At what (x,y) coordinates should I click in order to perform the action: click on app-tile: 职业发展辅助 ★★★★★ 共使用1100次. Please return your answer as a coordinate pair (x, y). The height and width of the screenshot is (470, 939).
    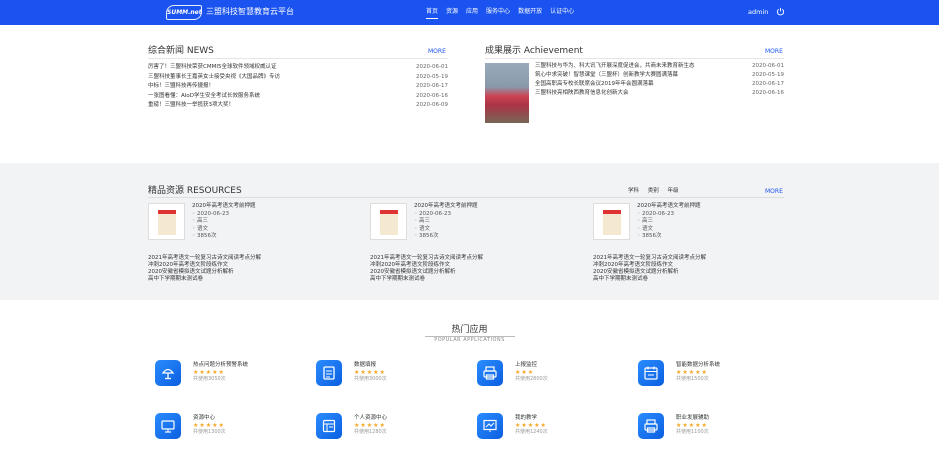
    Looking at the image, I should click on (708, 430).